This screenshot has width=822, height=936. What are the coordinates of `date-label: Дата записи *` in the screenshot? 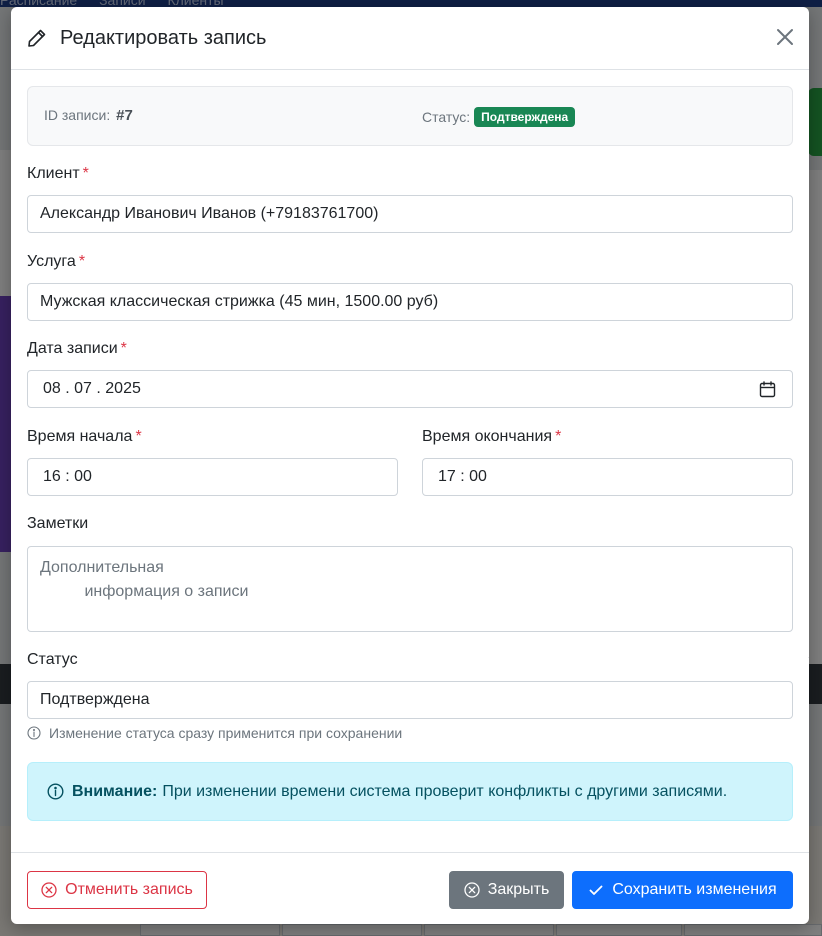 It's located at (77, 348).